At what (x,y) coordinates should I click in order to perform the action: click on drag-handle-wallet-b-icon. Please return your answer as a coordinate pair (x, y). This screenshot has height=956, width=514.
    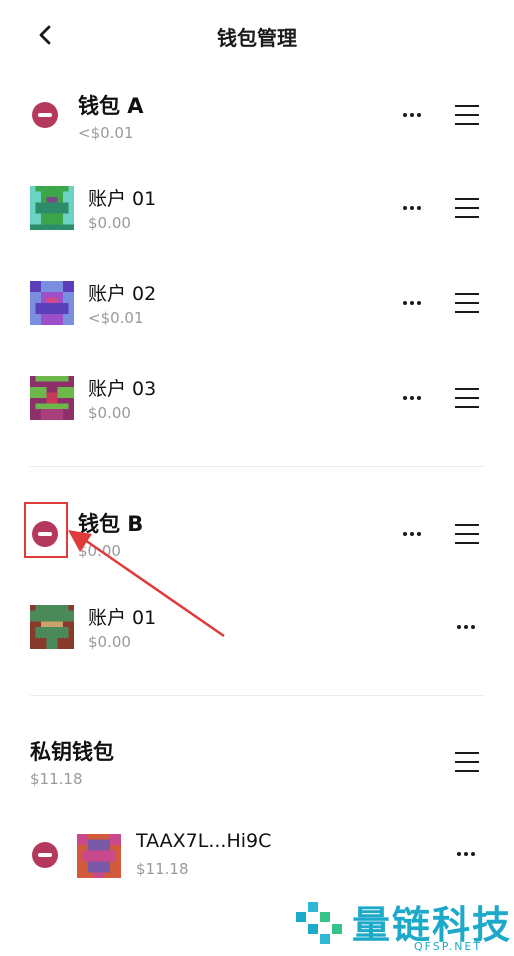
    Looking at the image, I should click on (467, 534).